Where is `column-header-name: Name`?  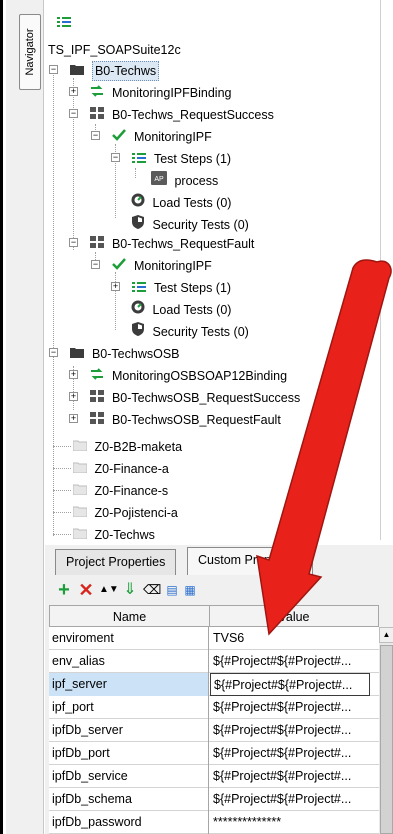
column-header-name: Name is located at coordinates (129, 616).